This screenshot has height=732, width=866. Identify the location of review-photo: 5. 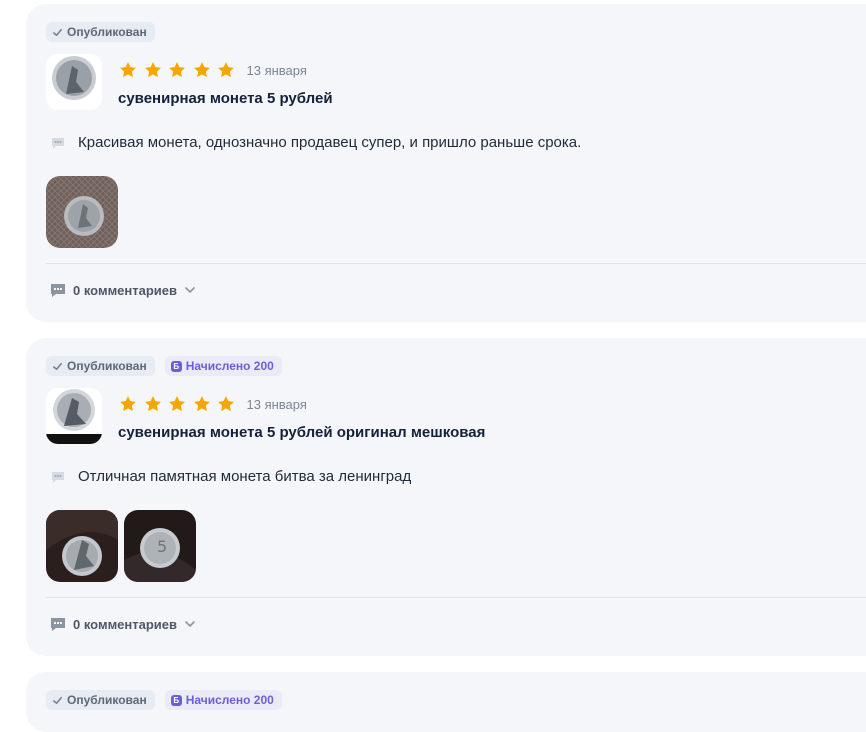
(160, 546).